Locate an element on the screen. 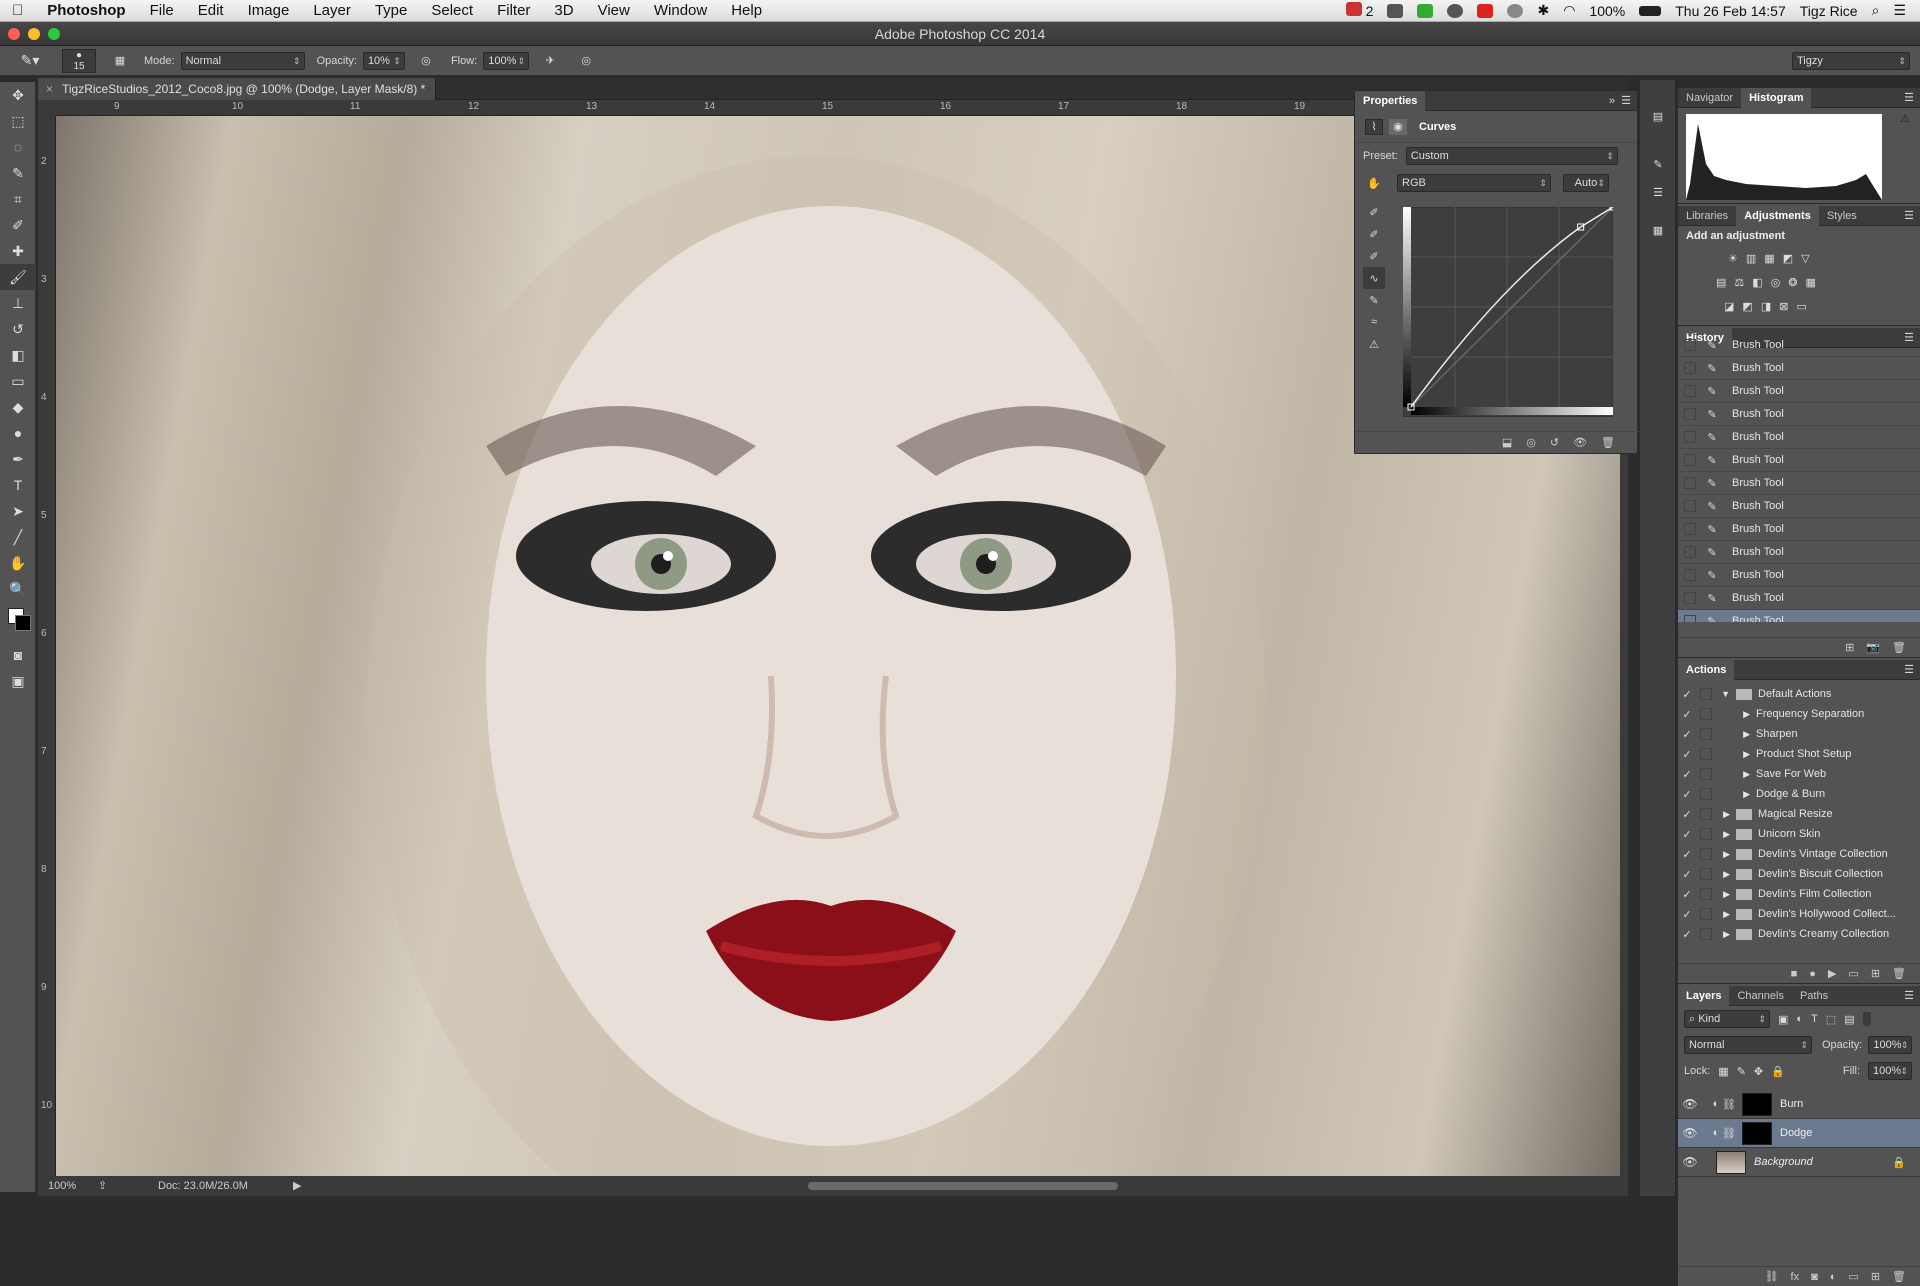  new-set-icon: ▭ is located at coordinates (1853, 973).